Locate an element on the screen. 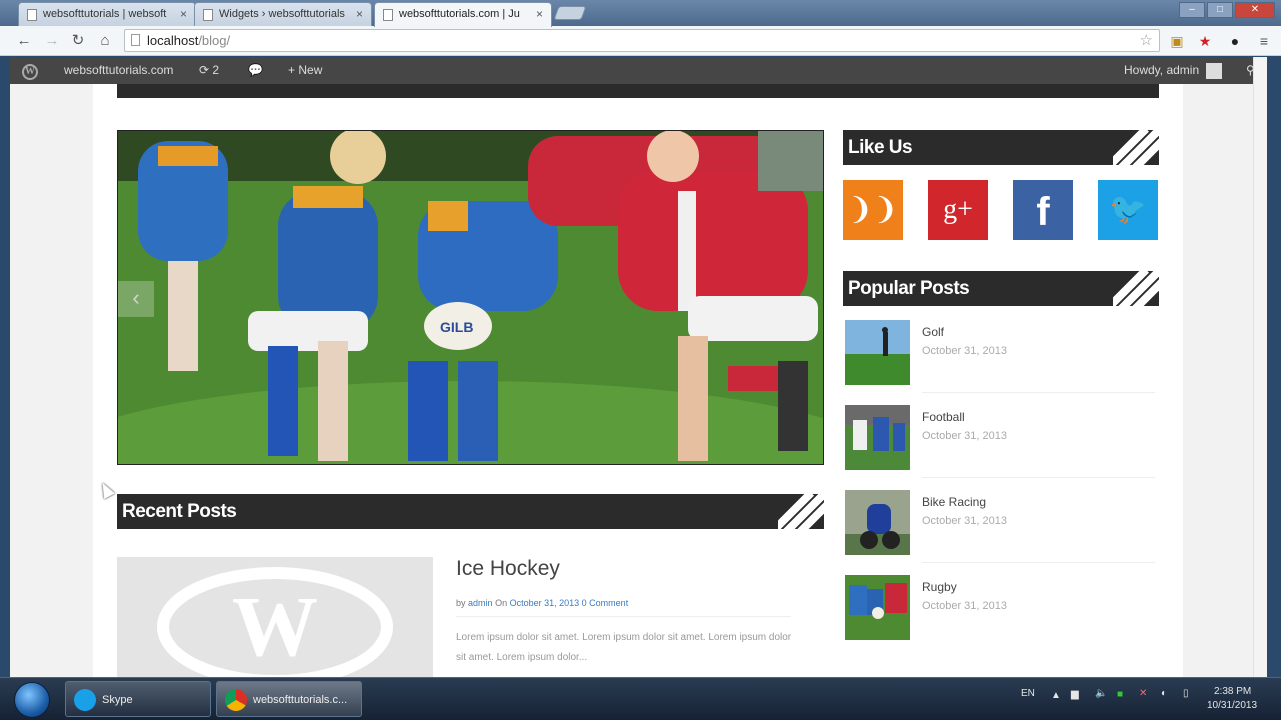  skype-icon is located at coordinates (85, 700).